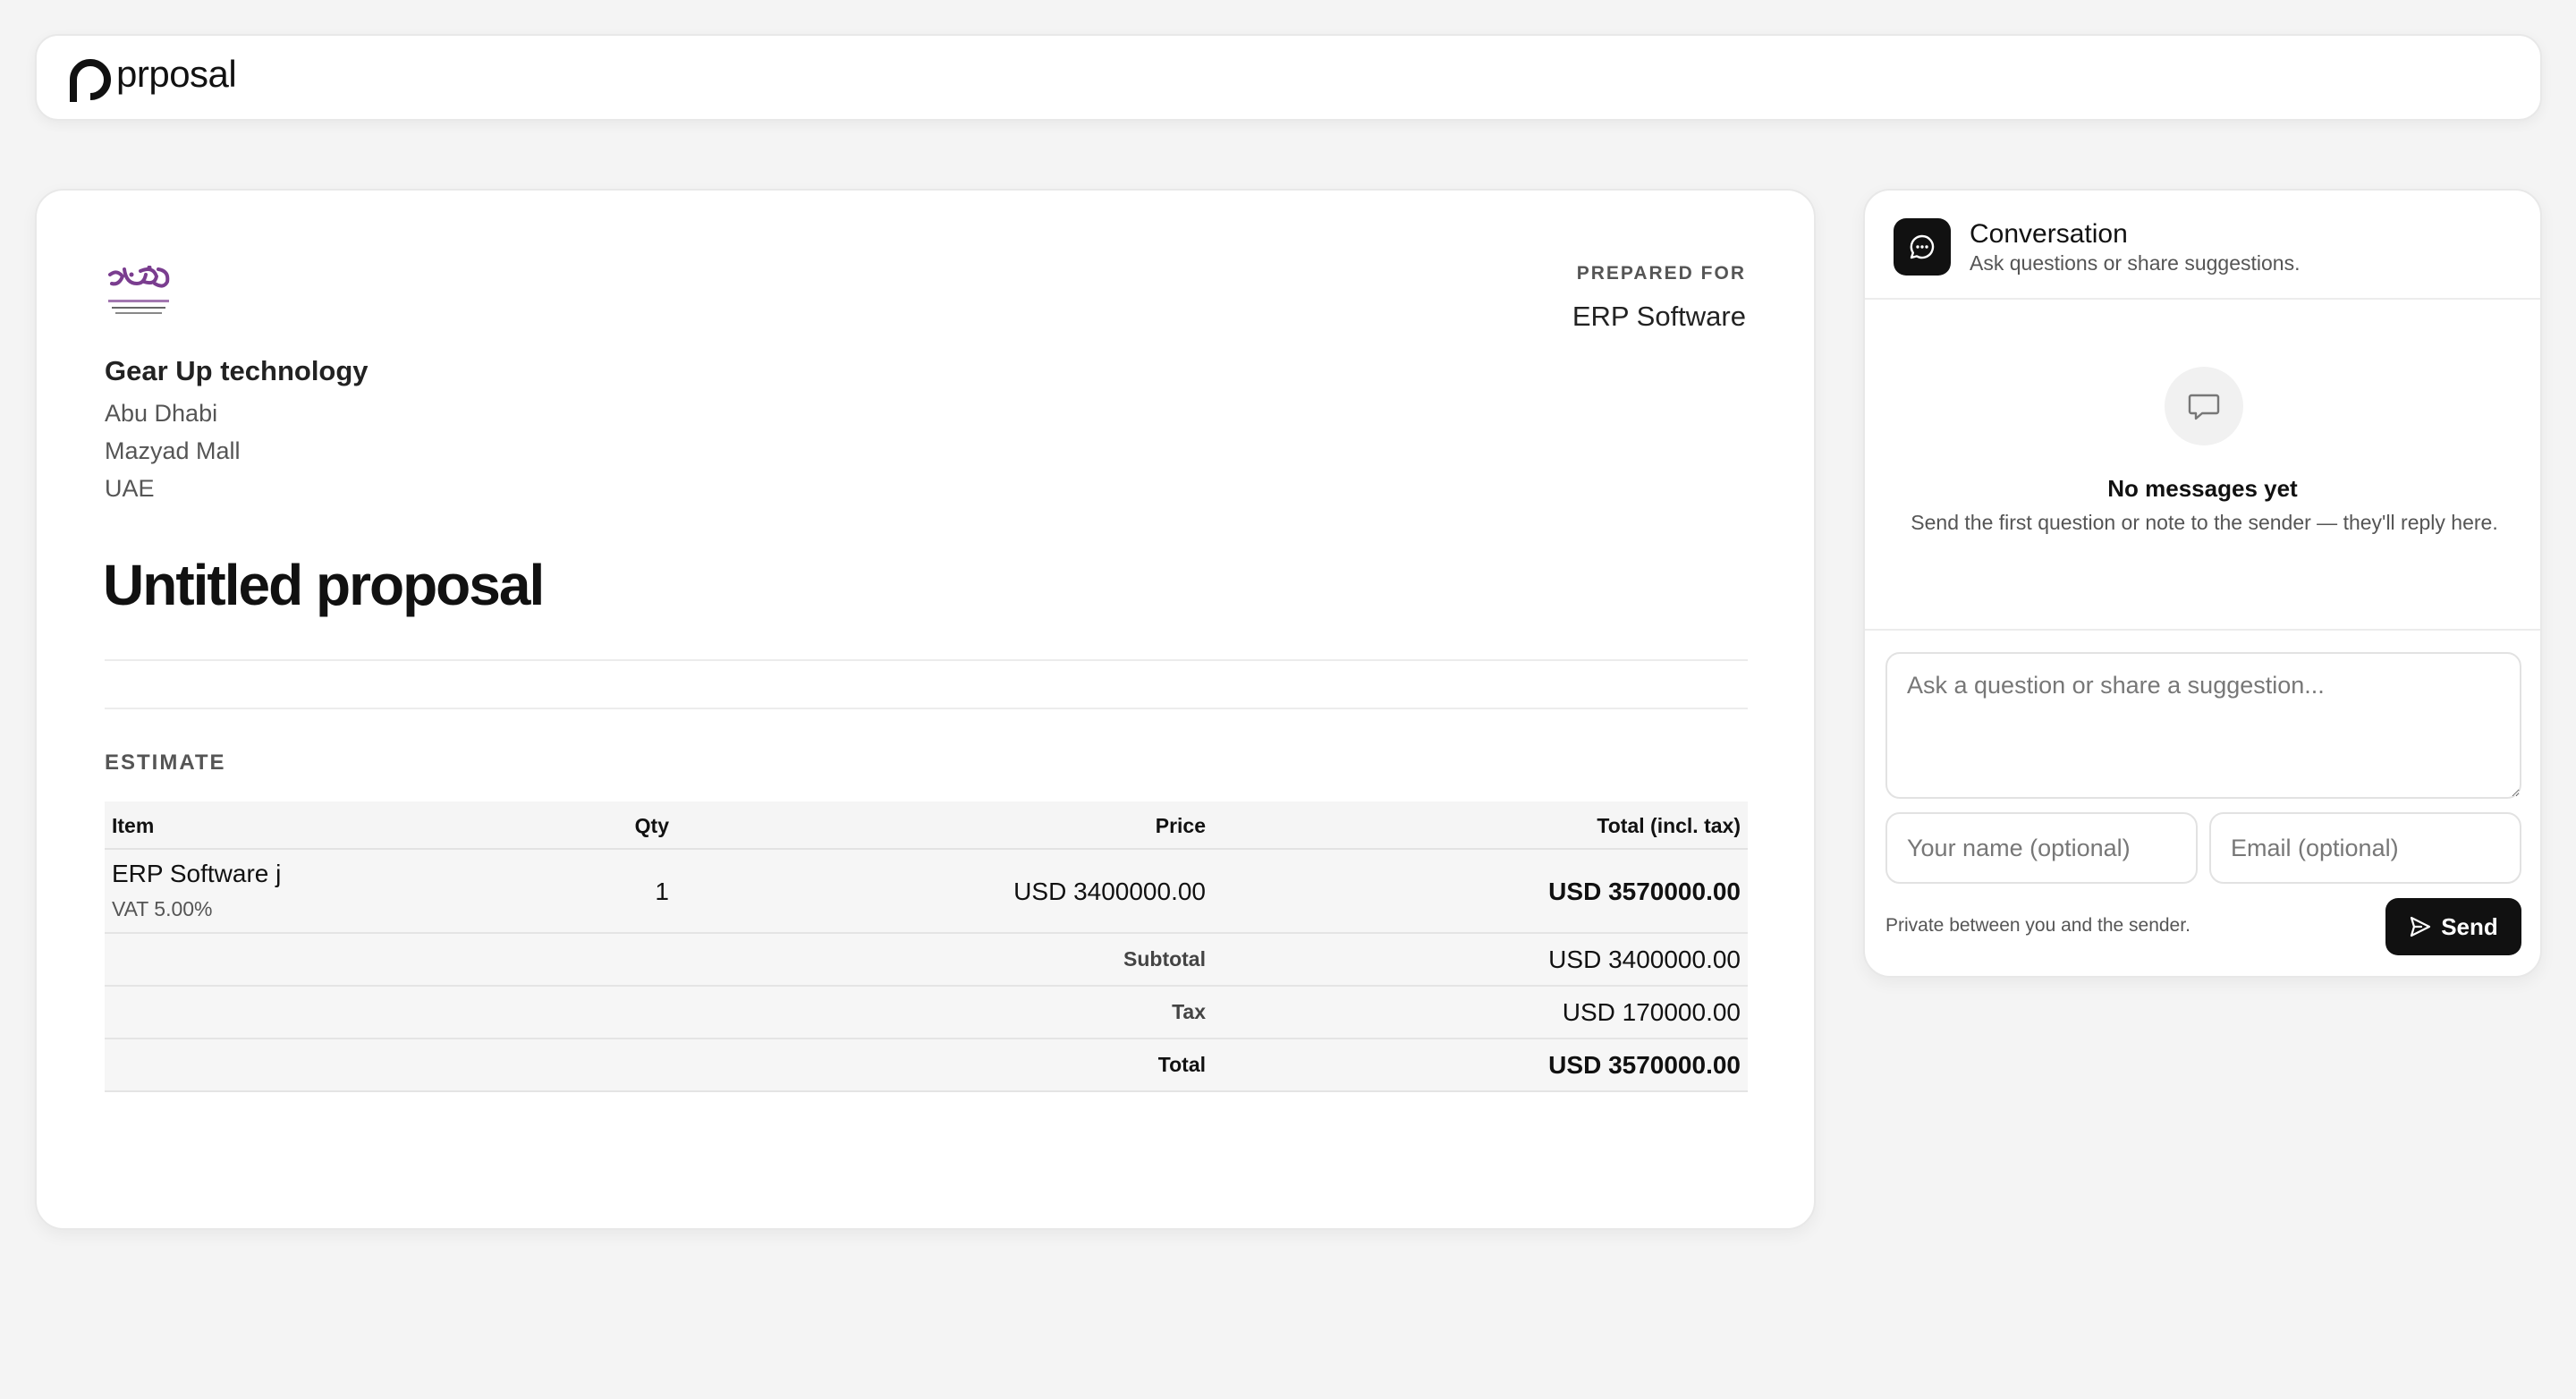 Image resolution: width=2576 pixels, height=1399 pixels. I want to click on header-total: Total (incl. tax), so click(1669, 825).